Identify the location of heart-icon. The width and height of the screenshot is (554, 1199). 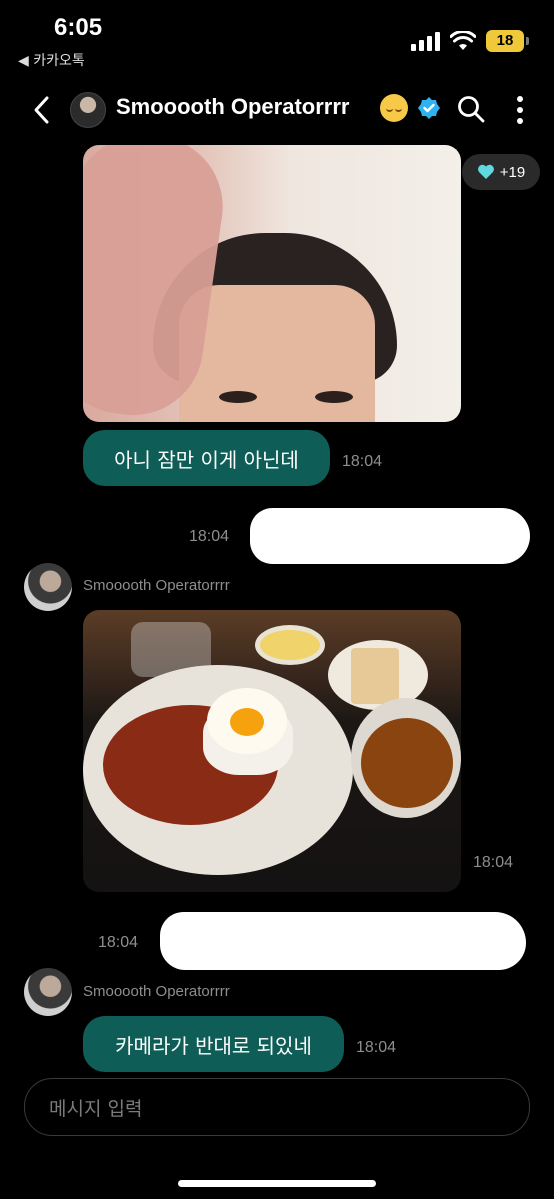
(485, 171).